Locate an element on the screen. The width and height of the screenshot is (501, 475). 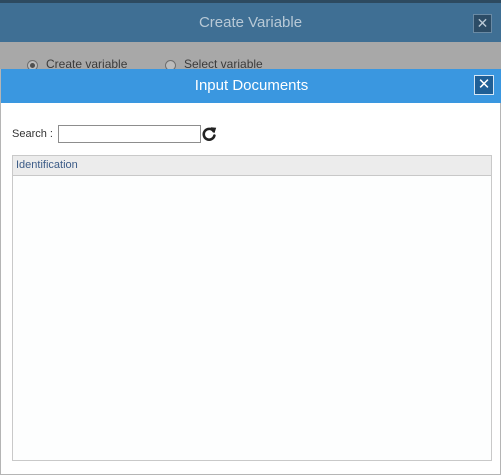
dialog-title: Input Documents is located at coordinates (251, 85).